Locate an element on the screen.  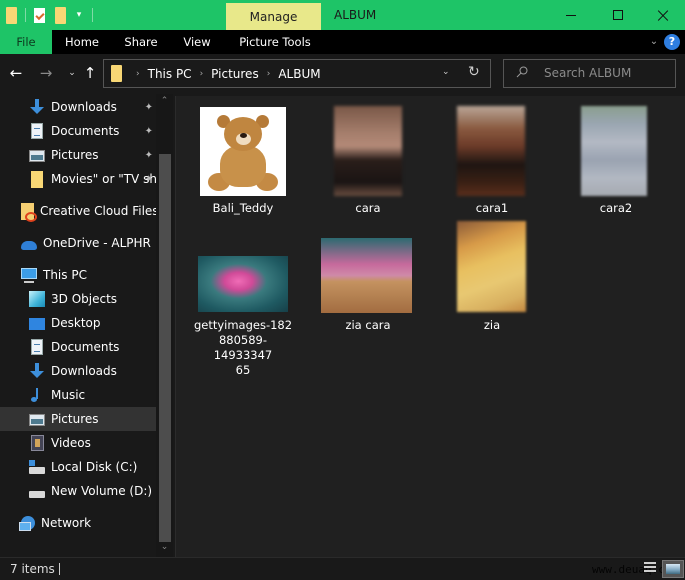
sidebar-item-this-pc: This PC is located at coordinates (78, 275).